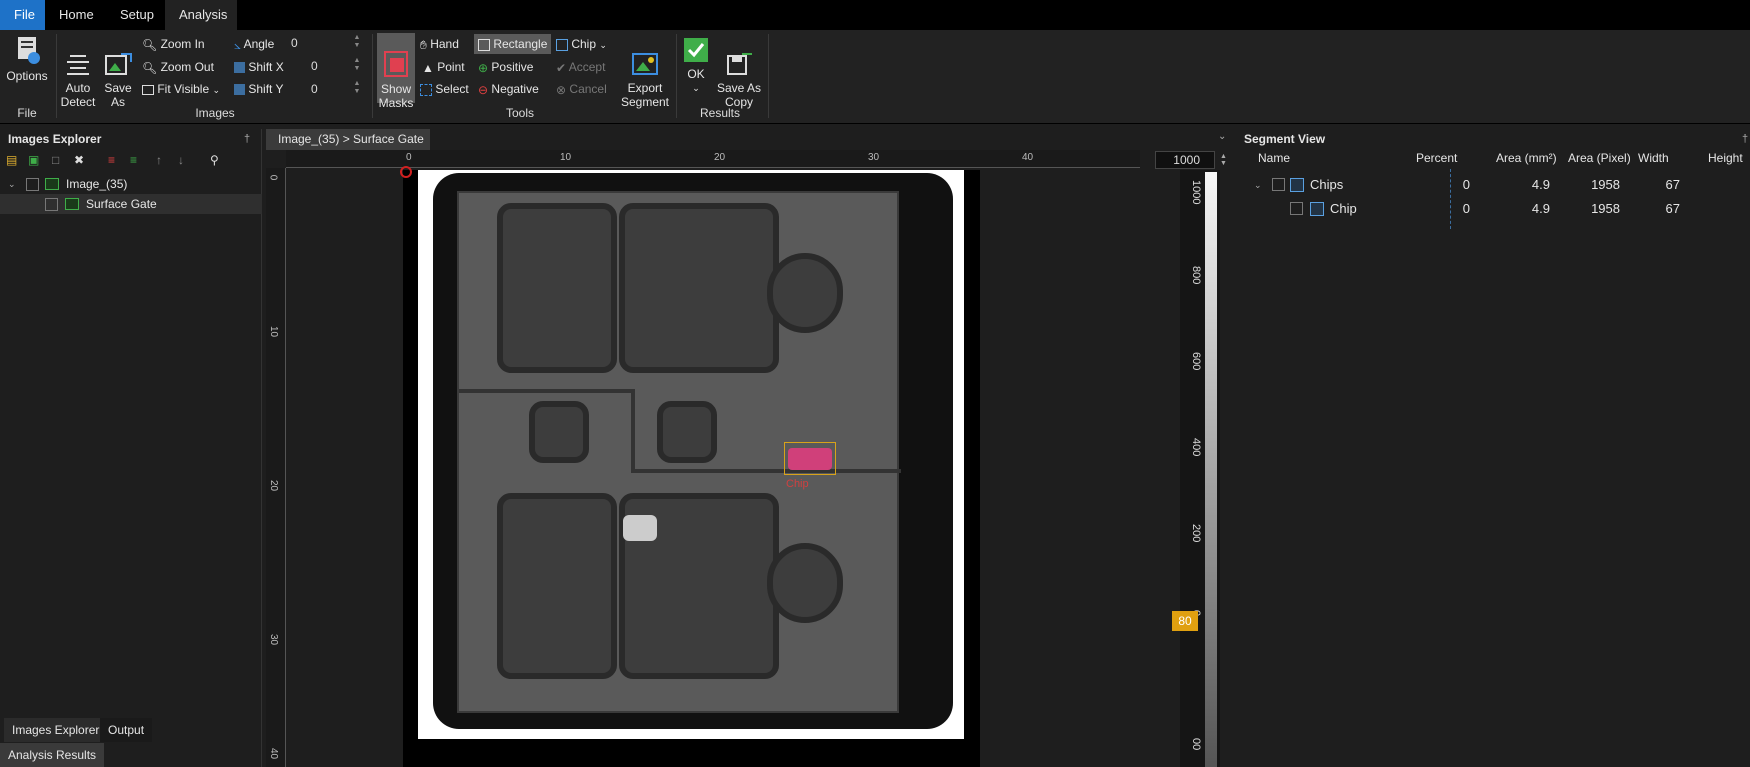 The height and width of the screenshot is (767, 1750). What do you see at coordinates (645, 79) in the screenshot?
I see `export-segment-button: Export Segment` at bounding box center [645, 79].